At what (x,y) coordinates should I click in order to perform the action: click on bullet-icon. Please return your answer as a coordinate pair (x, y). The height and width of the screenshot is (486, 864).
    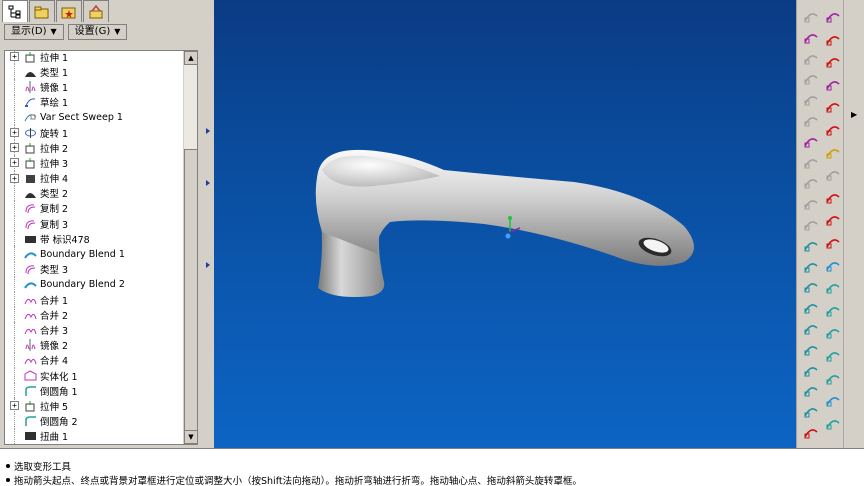
    Looking at the image, I should click on (8, 466).